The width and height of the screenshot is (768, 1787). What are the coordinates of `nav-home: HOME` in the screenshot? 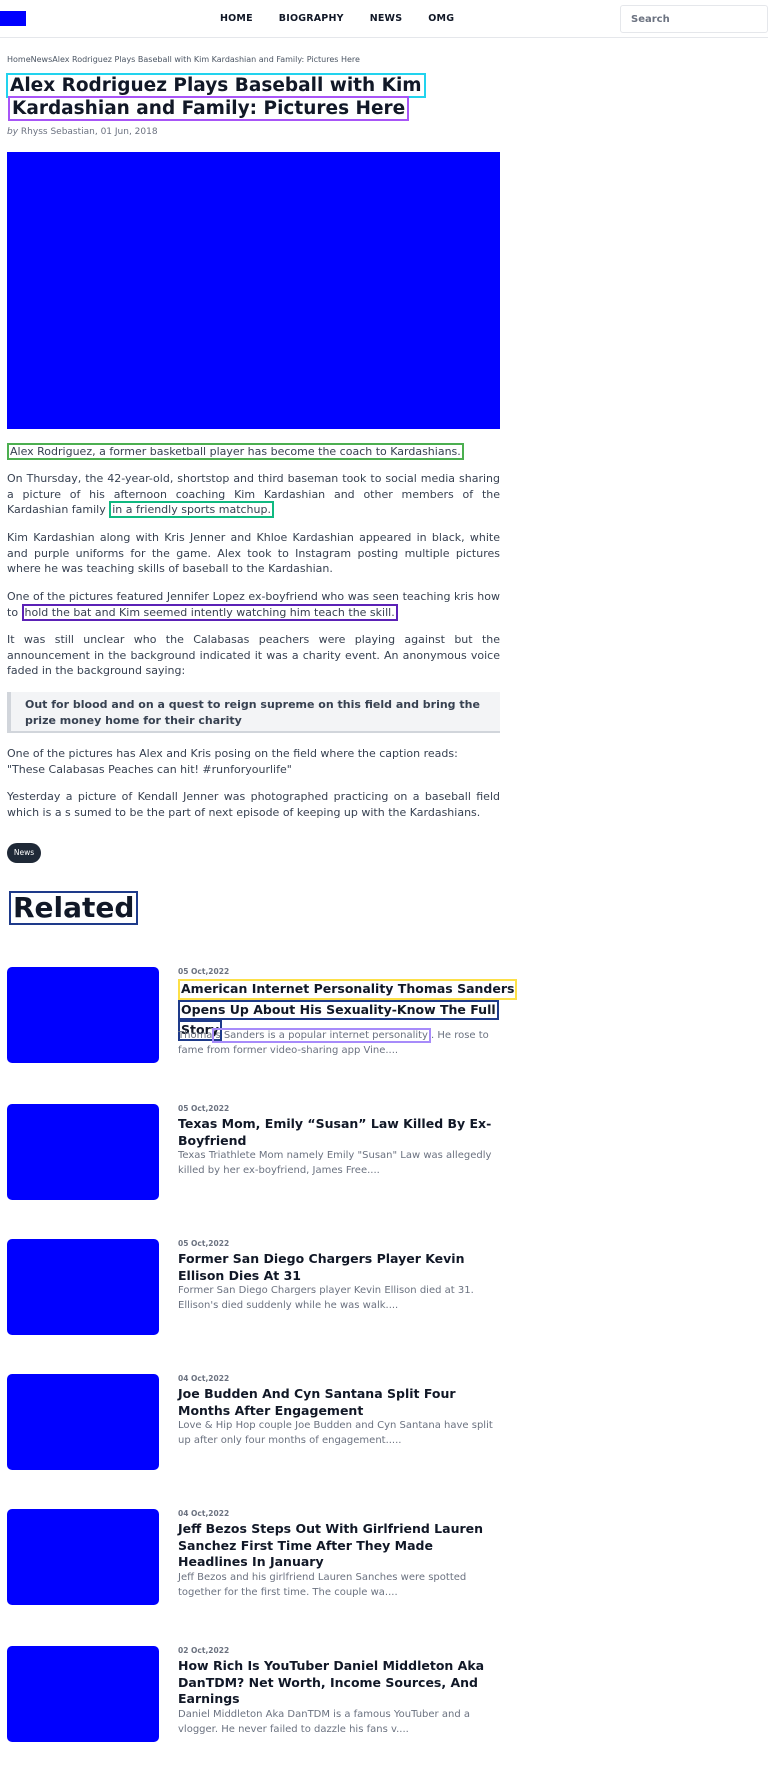 It's located at (236, 18).